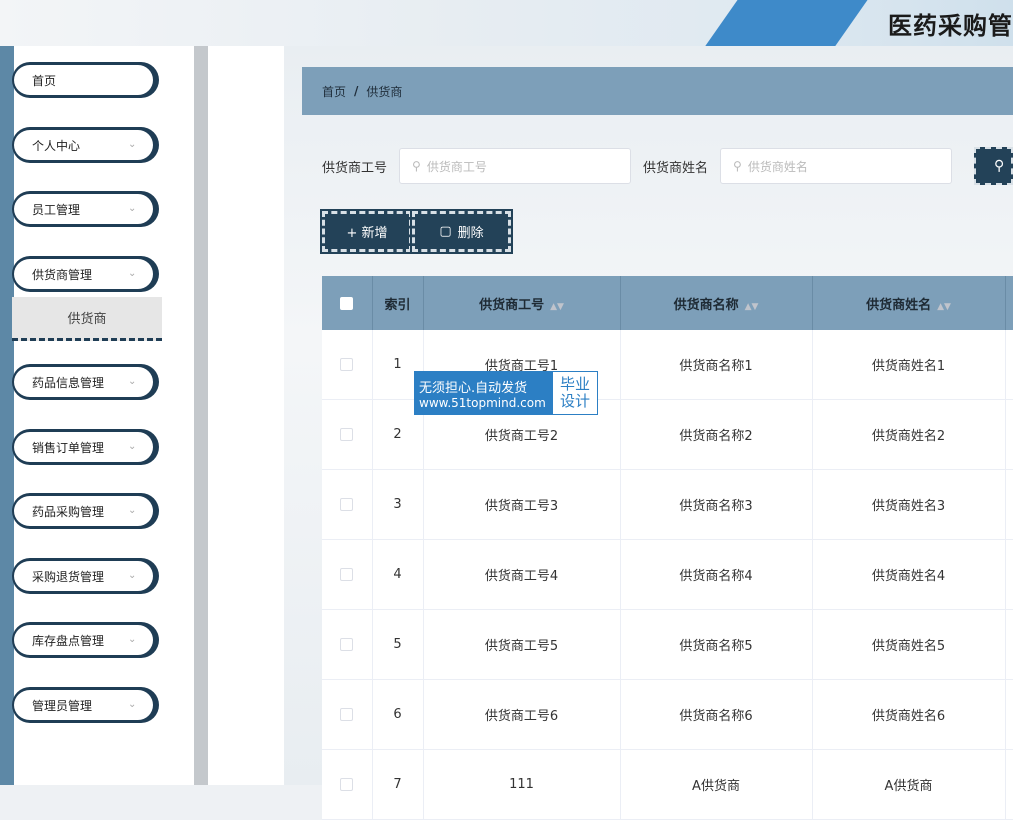 This screenshot has width=1013, height=820. Describe the element at coordinates (515, 166) in the screenshot. I see `supplier-id-input: ⚲ 供货商工号` at that location.